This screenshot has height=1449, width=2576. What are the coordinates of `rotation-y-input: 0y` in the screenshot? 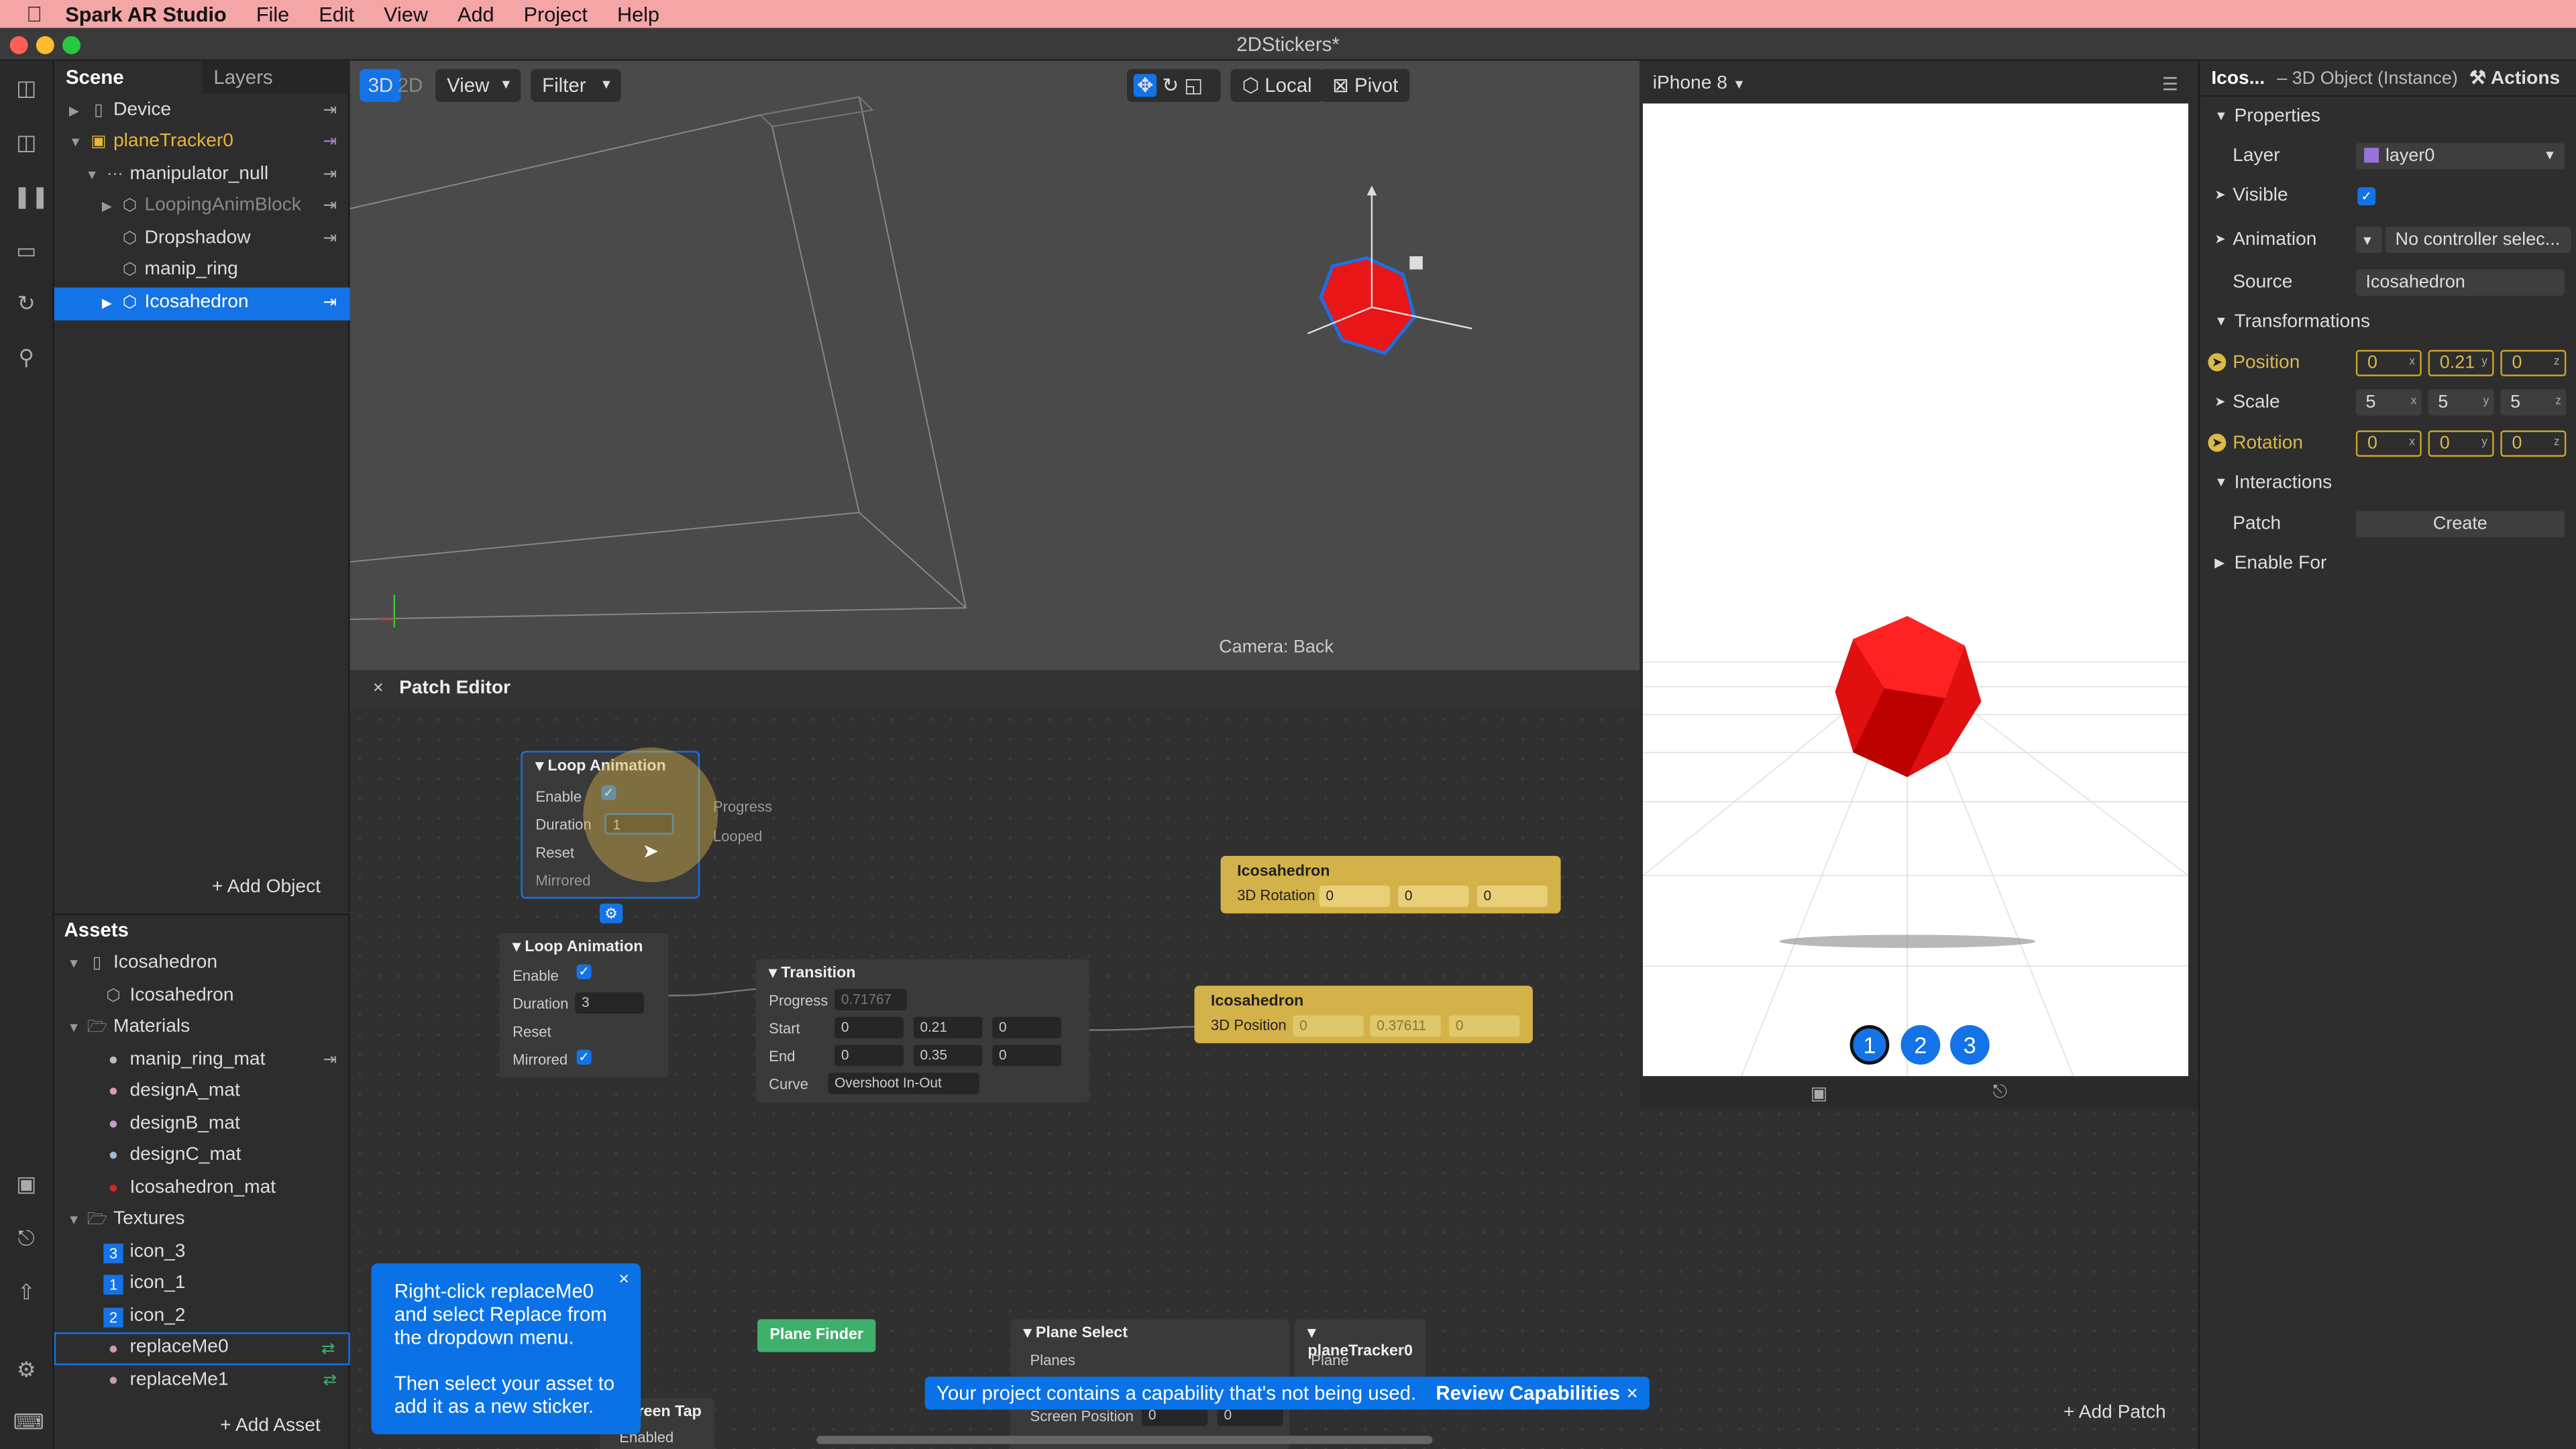 It's located at (2461, 443).